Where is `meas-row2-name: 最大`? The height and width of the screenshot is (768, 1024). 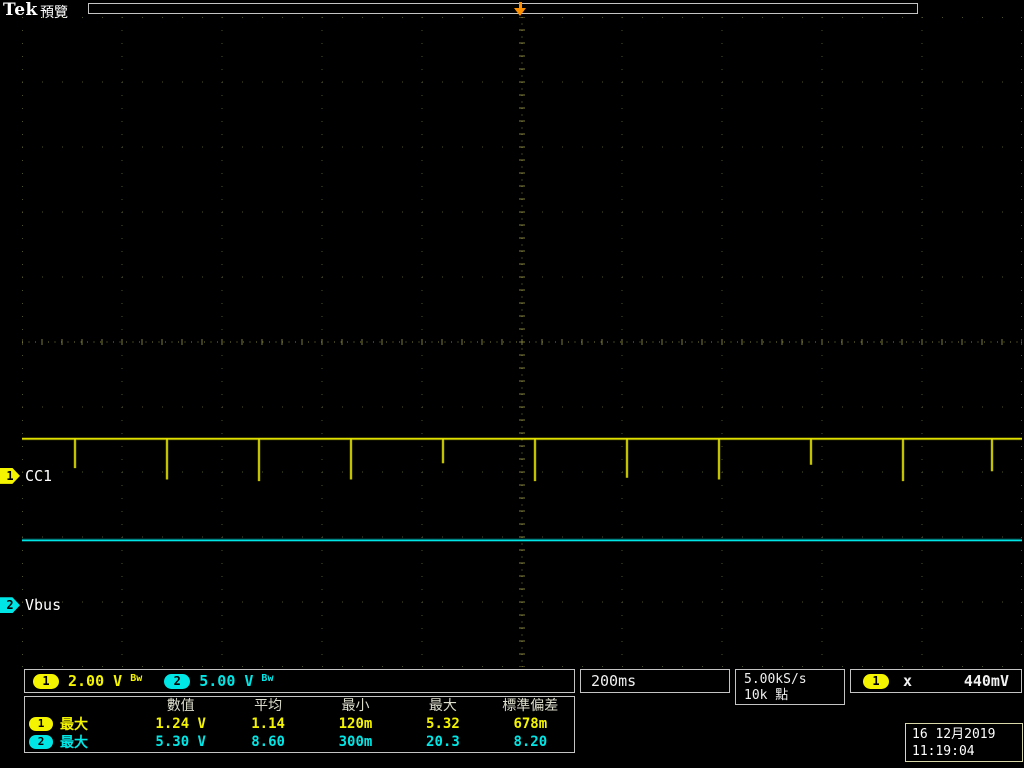
meas-row2-name: 最大 is located at coordinates (74, 743).